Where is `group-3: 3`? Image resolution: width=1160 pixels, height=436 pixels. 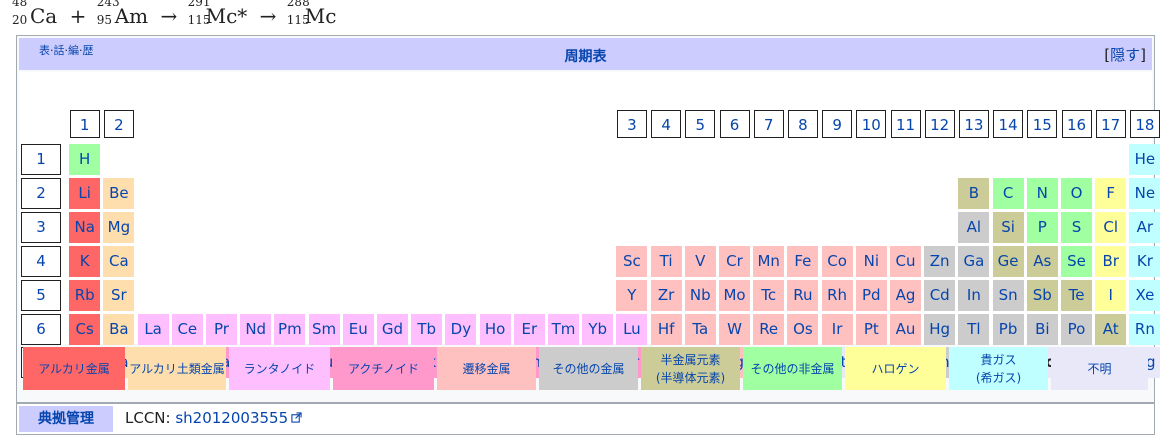 group-3: 3 is located at coordinates (631, 124).